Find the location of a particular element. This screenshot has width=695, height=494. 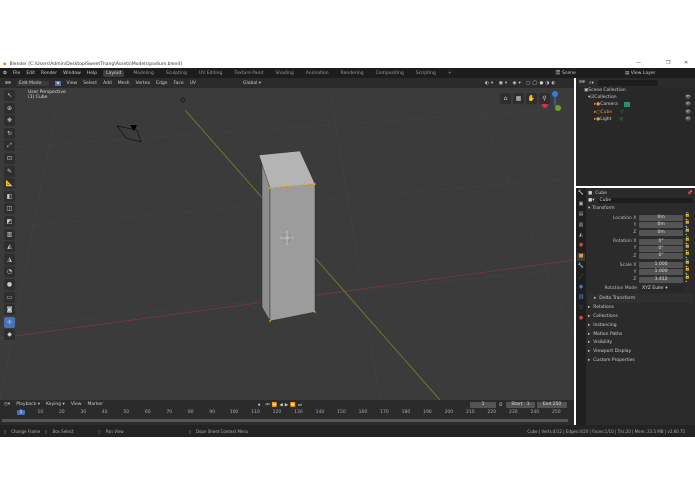

output-tab-icon: ▤ is located at coordinates (581, 215).